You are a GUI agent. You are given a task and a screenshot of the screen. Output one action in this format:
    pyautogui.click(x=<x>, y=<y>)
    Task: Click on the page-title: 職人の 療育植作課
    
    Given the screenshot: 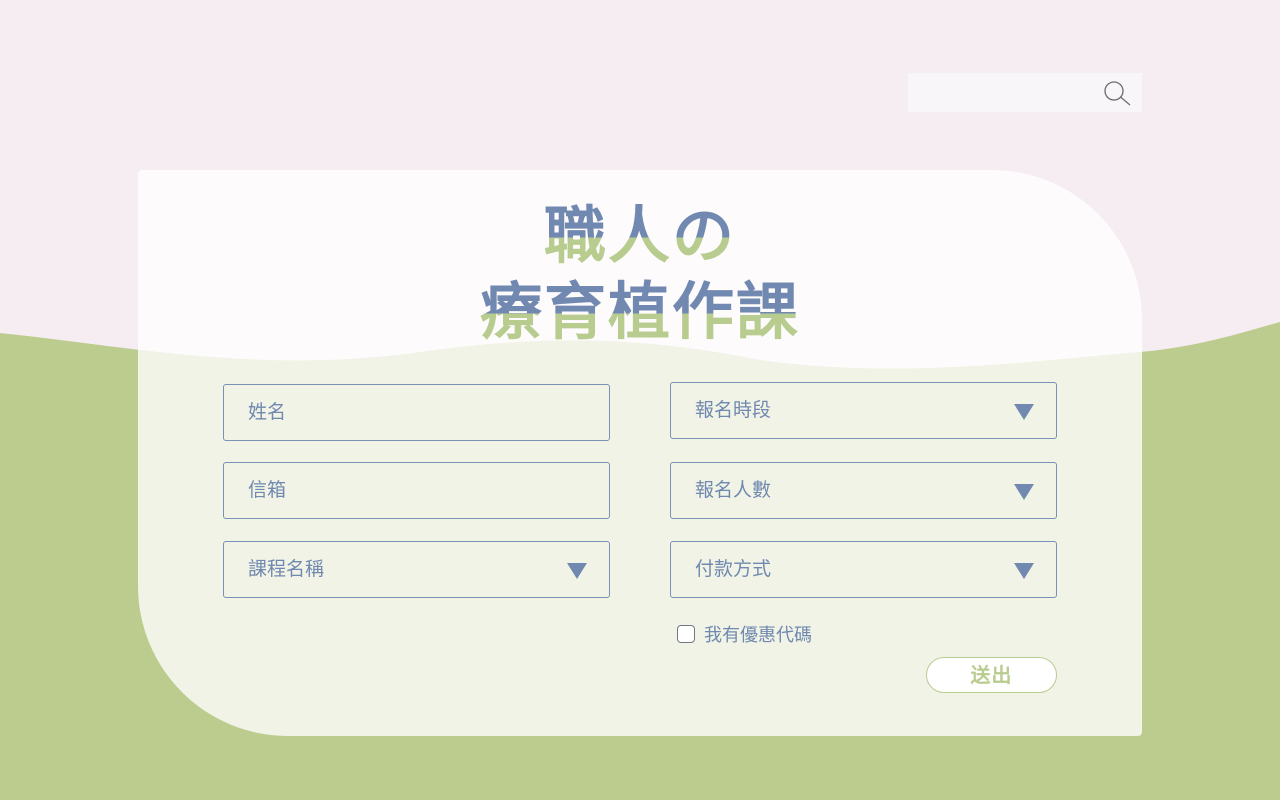 What is the action you would take?
    pyautogui.click(x=640, y=274)
    